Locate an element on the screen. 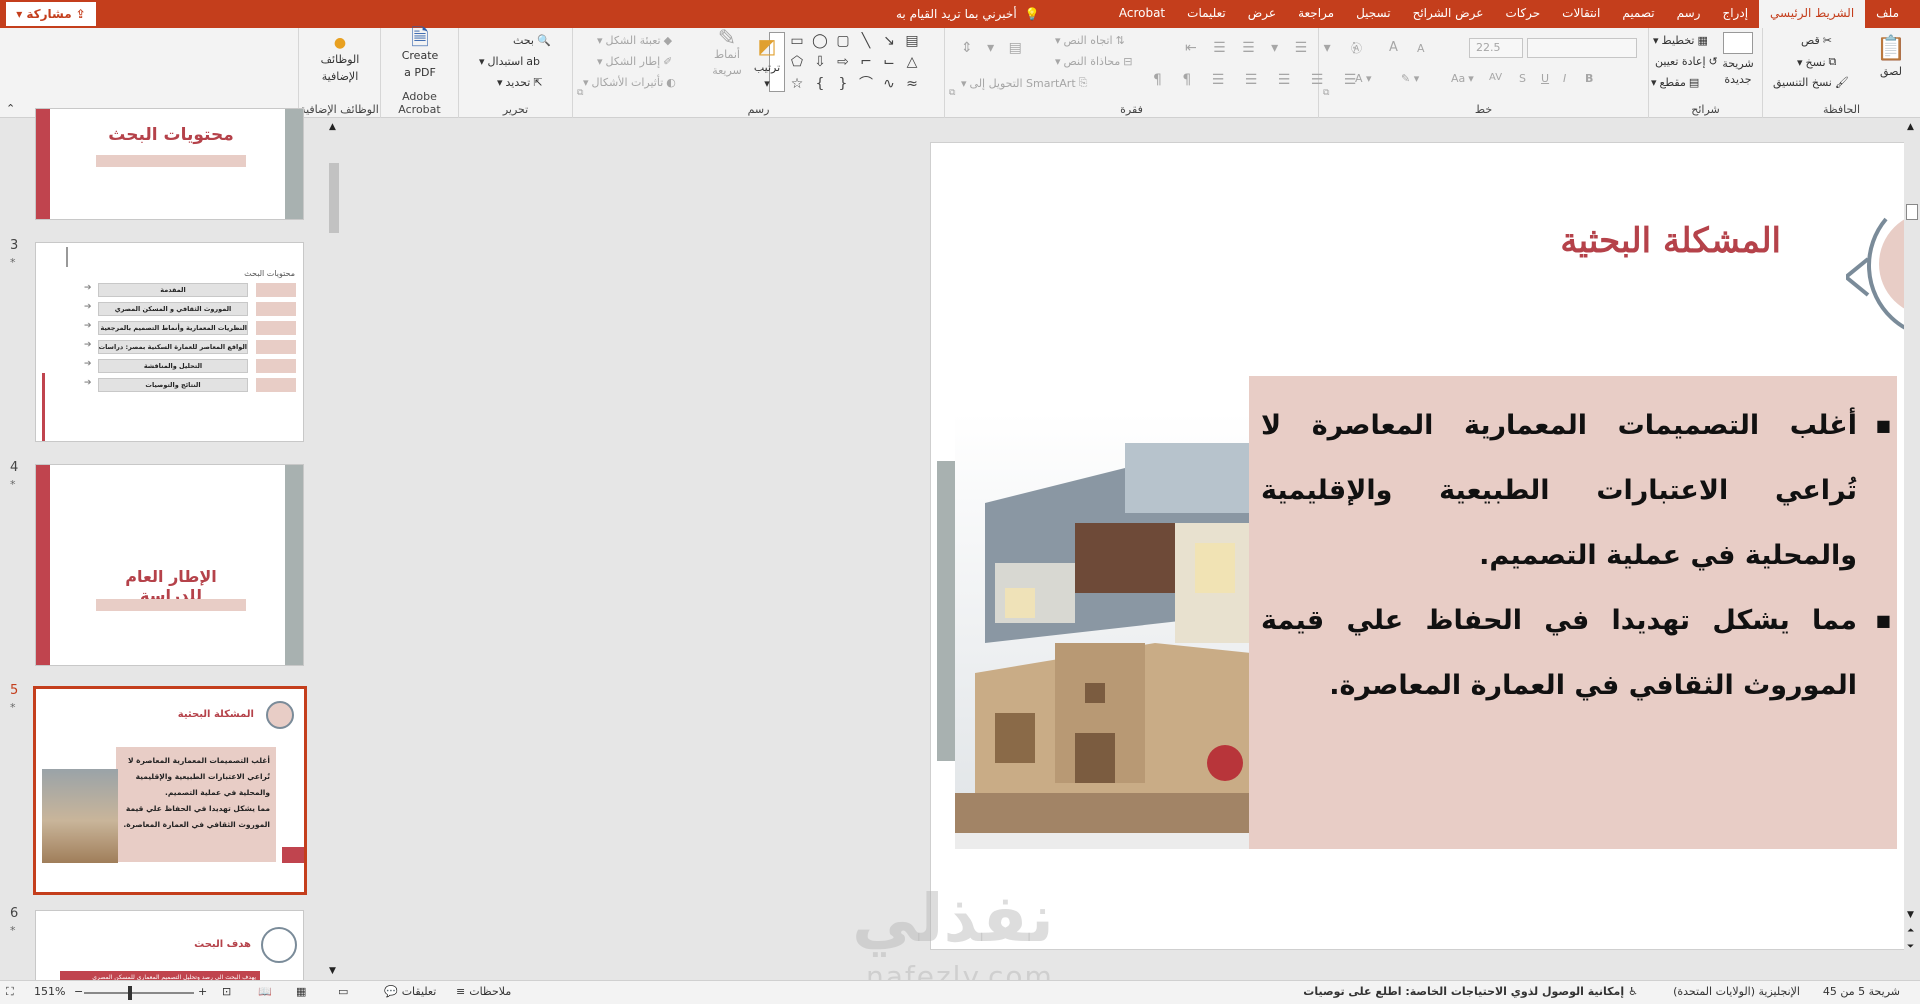 This screenshot has height=1004, width=1920. align-text-button: ▾ محاذاة النص ⊟ is located at coordinates (1094, 61).